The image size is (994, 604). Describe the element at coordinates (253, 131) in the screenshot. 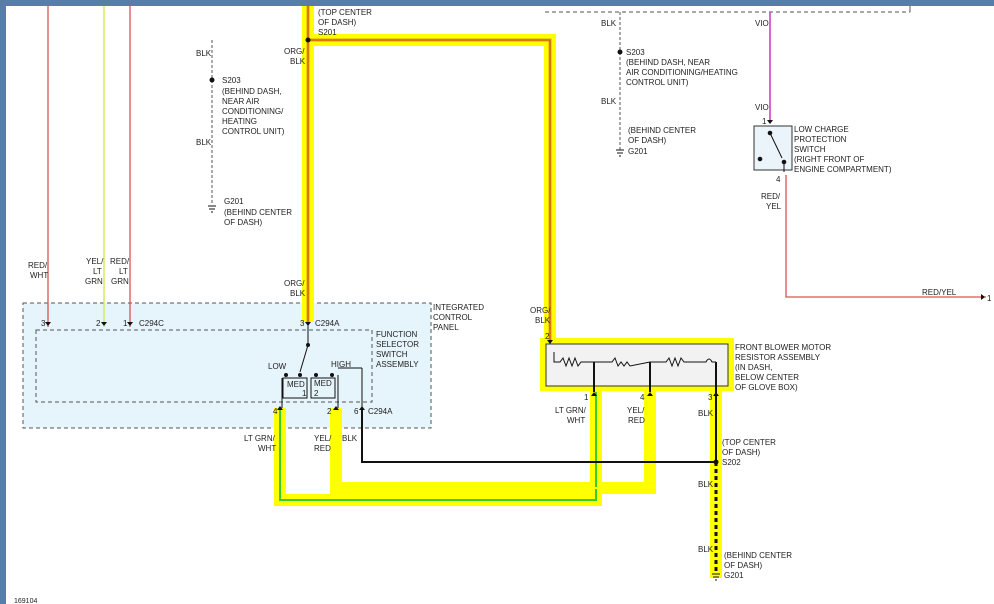

I see `left-splice-loc-5: CONTROL UNIT)` at that location.